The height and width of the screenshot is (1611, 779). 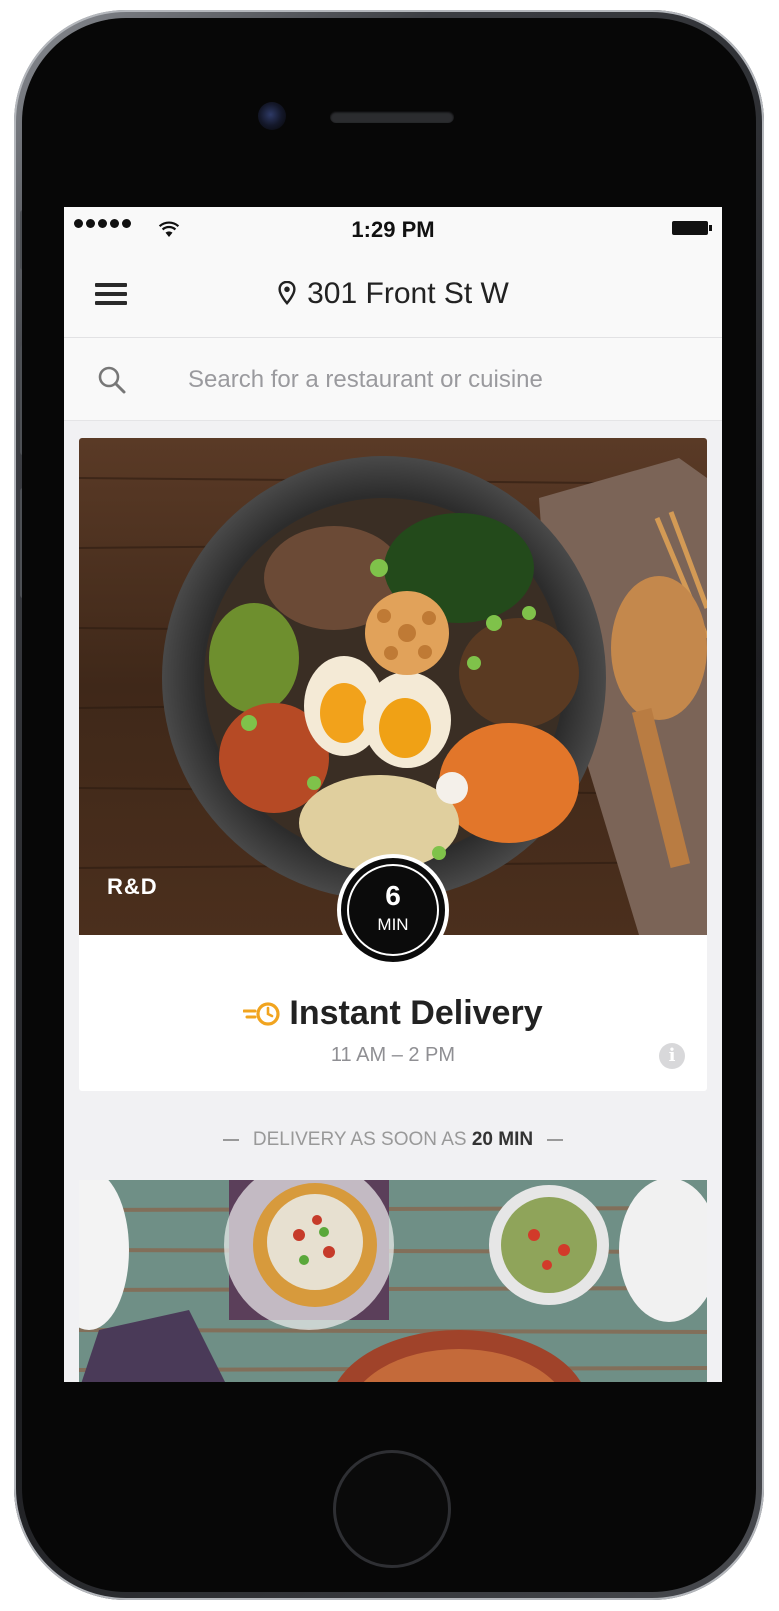 I want to click on status-bar: 1:29 PM, so click(x=393, y=230).